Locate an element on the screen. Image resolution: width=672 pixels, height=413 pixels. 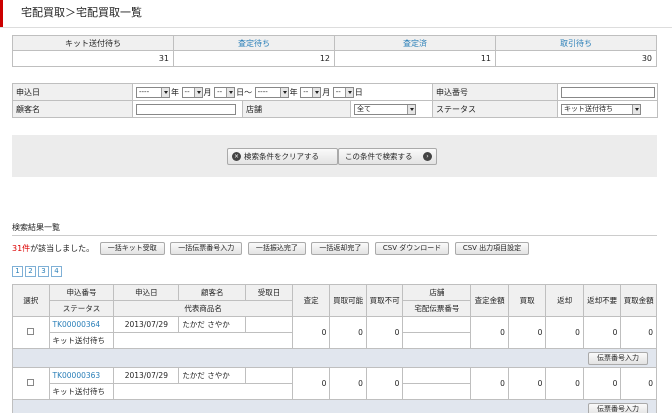
store-label: 店舗 is located at coordinates (296, 109).